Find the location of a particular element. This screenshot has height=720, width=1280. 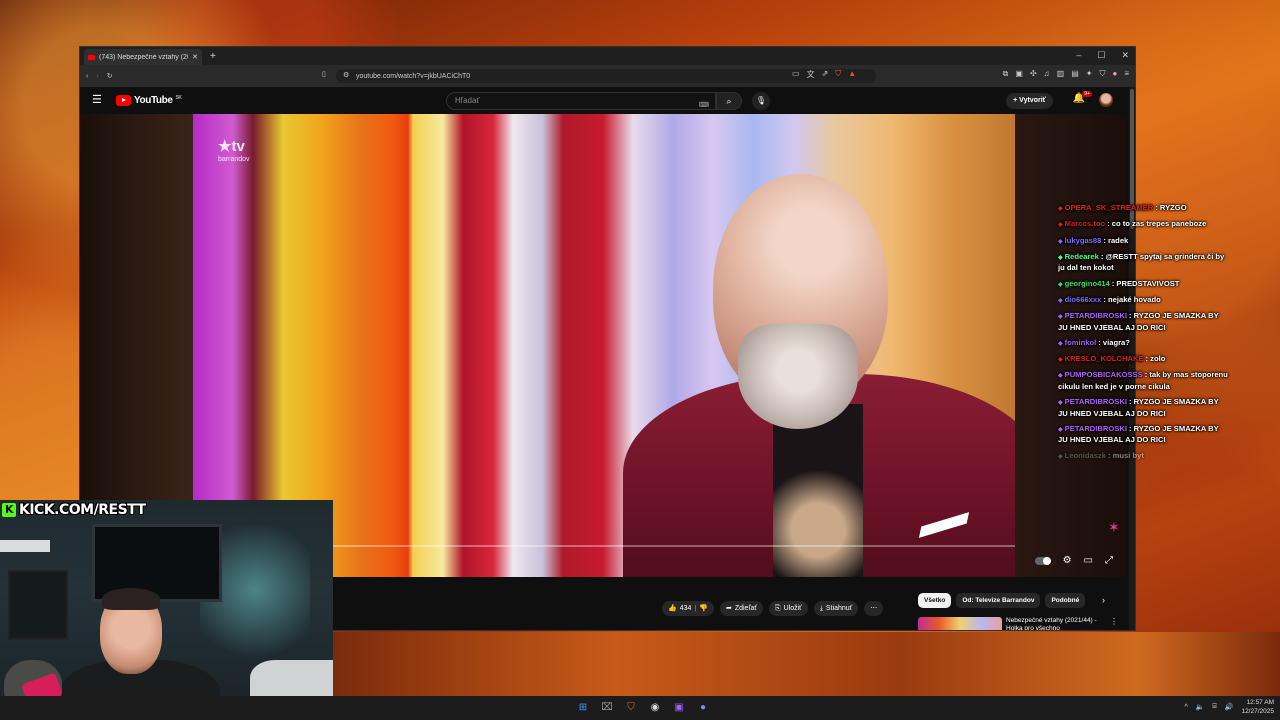

clock: 12:57 AM 12/27/2025 is located at coordinates (1257, 707).